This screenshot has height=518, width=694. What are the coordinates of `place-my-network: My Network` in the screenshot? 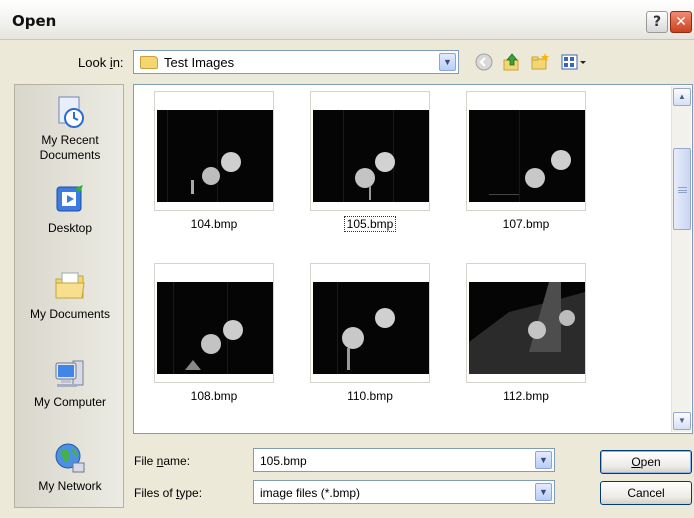 It's located at (70, 467).